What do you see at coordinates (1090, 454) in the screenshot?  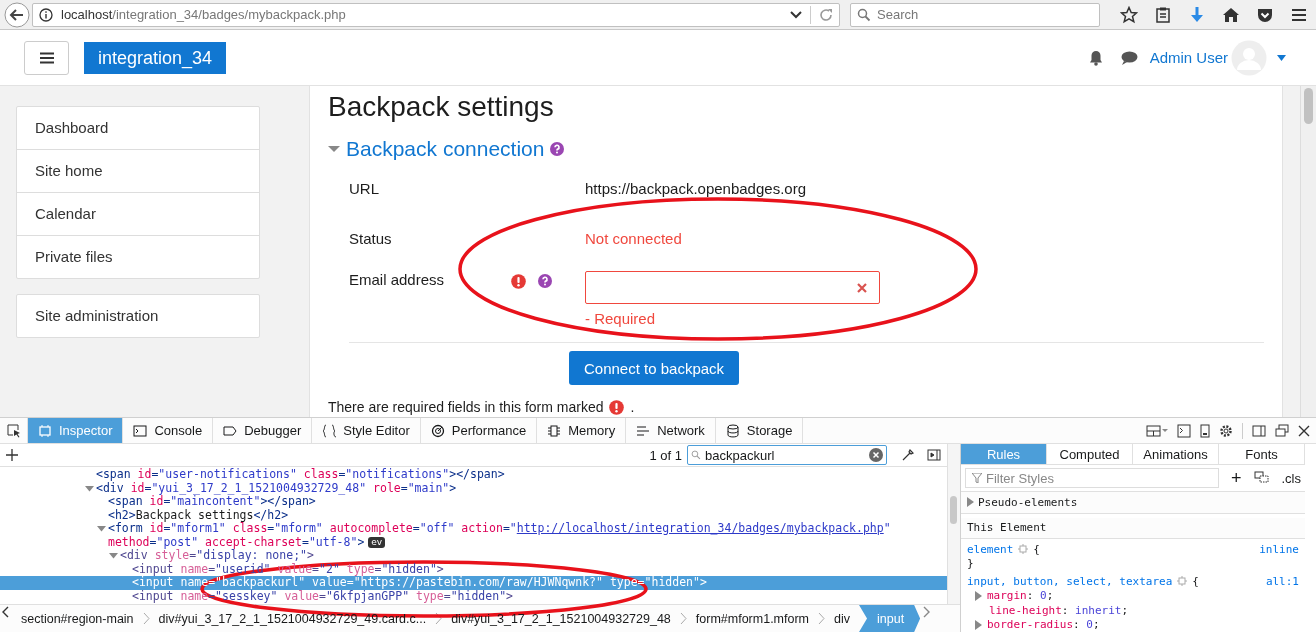 I see `sidebar-tab: Computed` at bounding box center [1090, 454].